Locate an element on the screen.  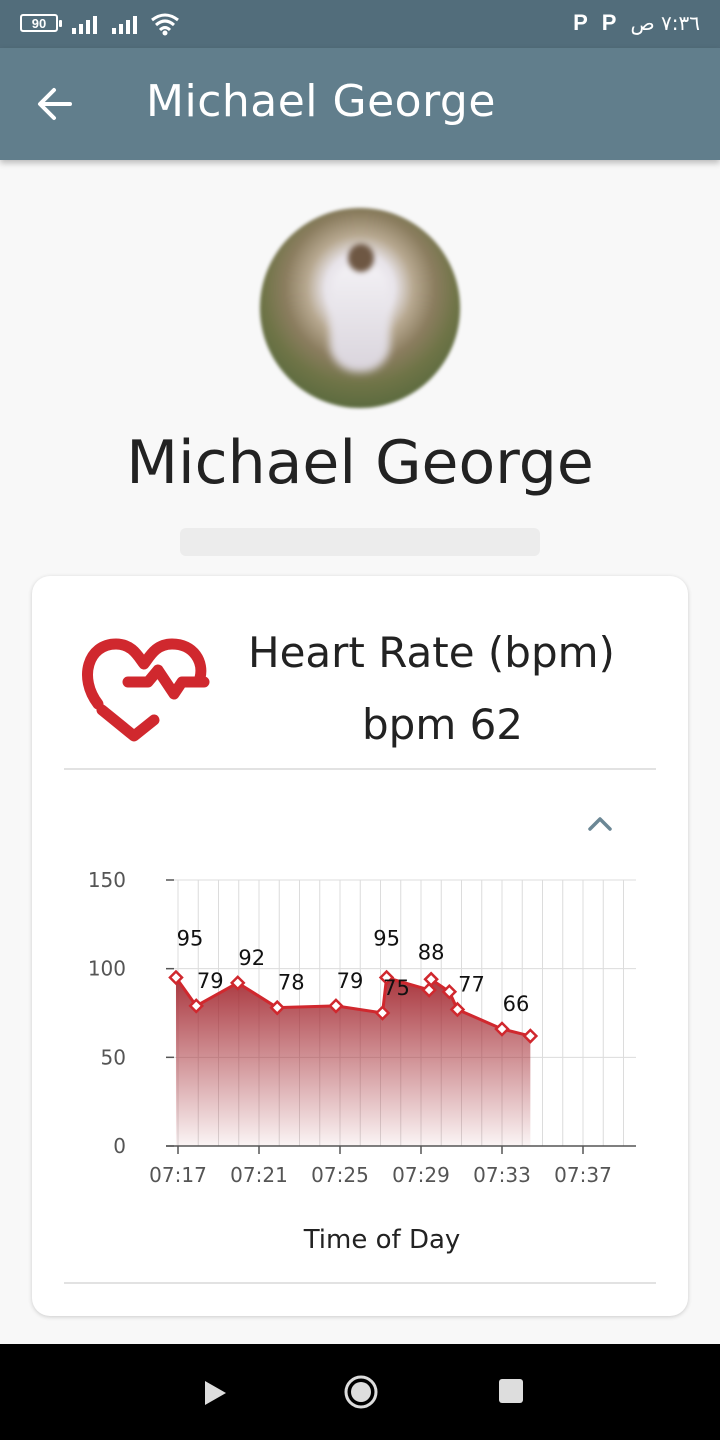
back-triangle-icon is located at coordinates (215, 1393).